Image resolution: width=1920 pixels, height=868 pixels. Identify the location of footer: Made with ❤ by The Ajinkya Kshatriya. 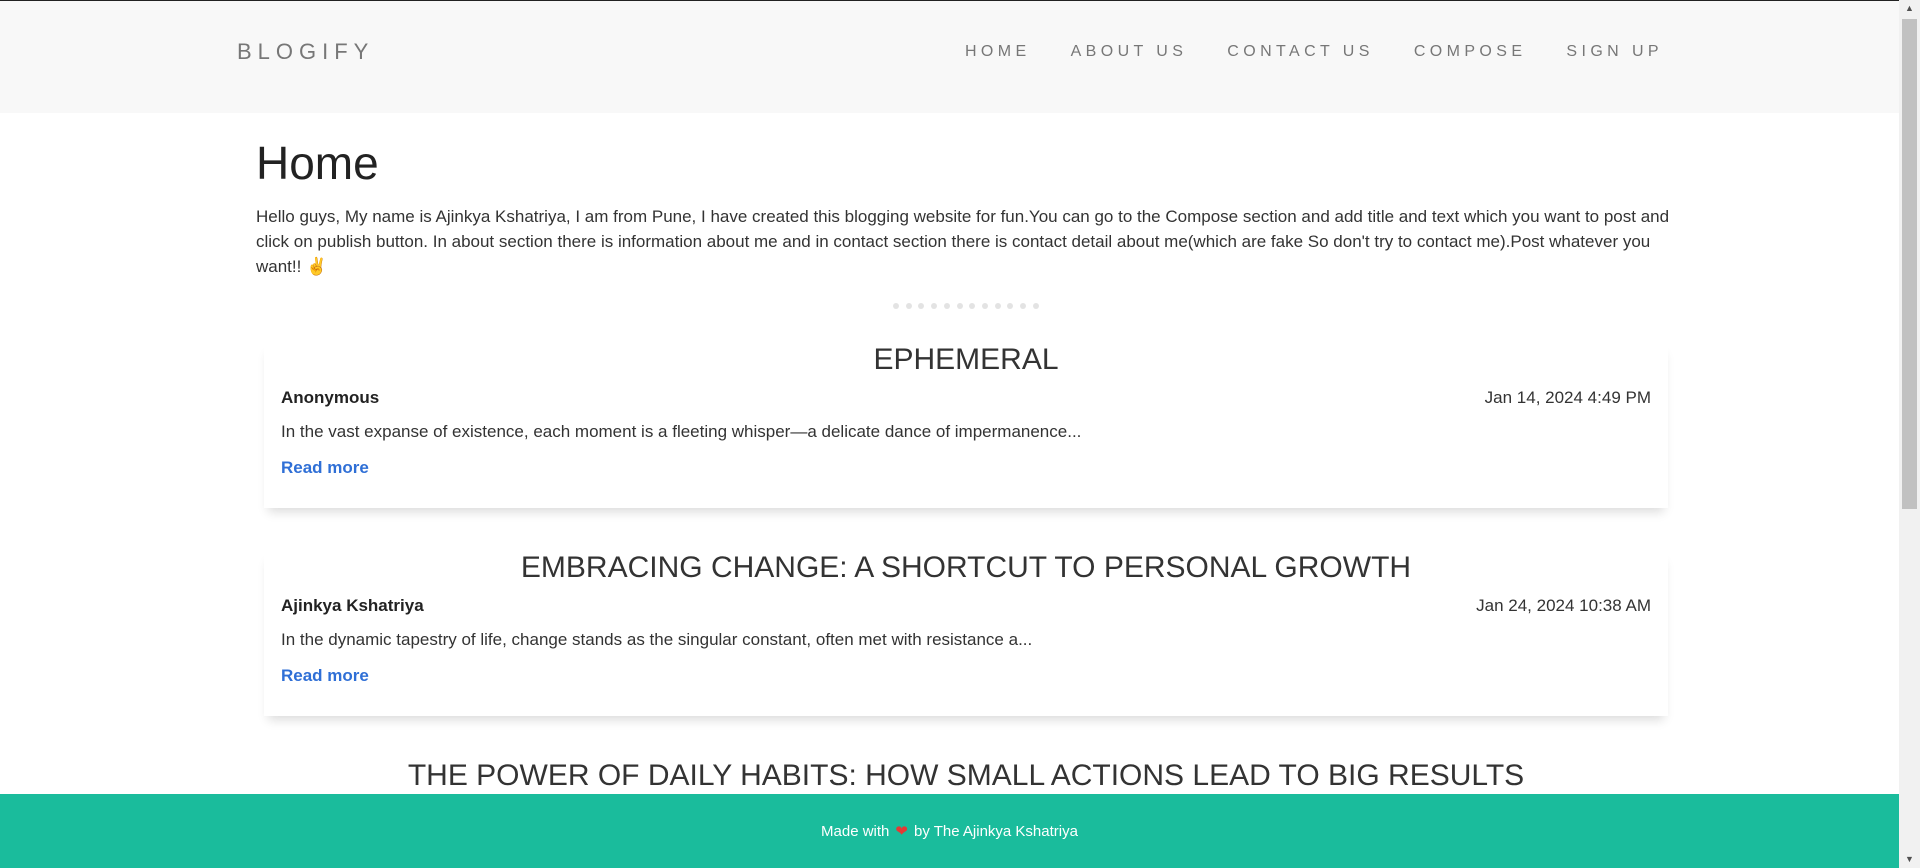
(949, 831).